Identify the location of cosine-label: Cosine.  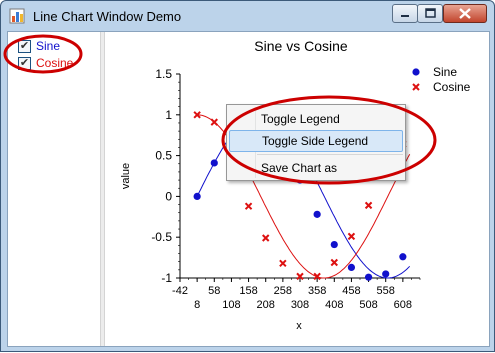
(55, 63).